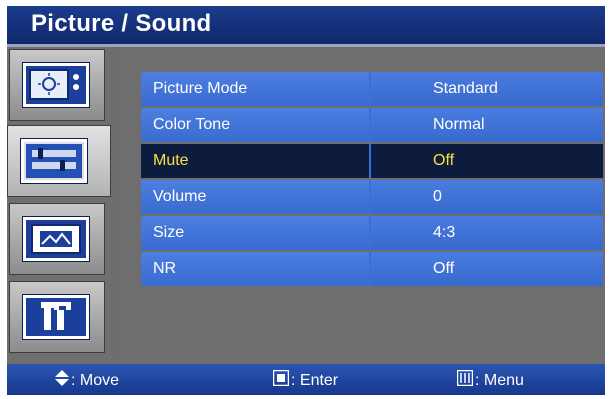 This screenshot has width=612, height=399. What do you see at coordinates (255, 269) in the screenshot?
I see `menu-row-label: NR` at bounding box center [255, 269].